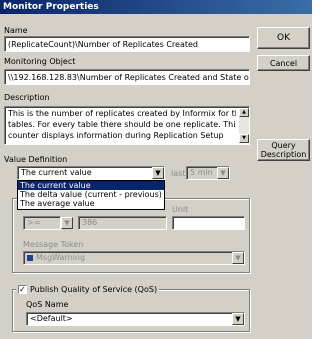  Describe the element at coordinates (244, 112) in the screenshot. I see `scroll-up-icon: ▲` at that location.